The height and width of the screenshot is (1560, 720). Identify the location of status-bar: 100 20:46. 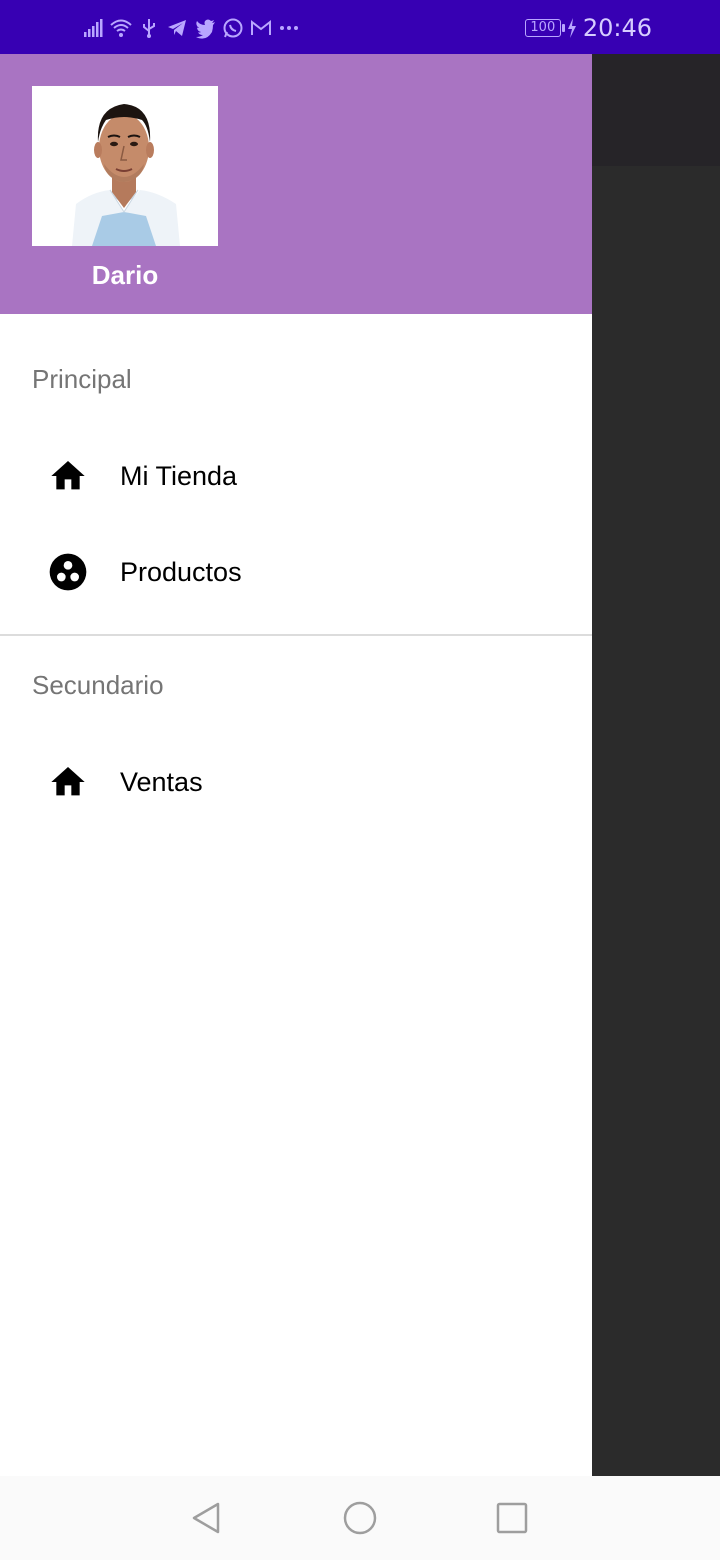
(360, 27).